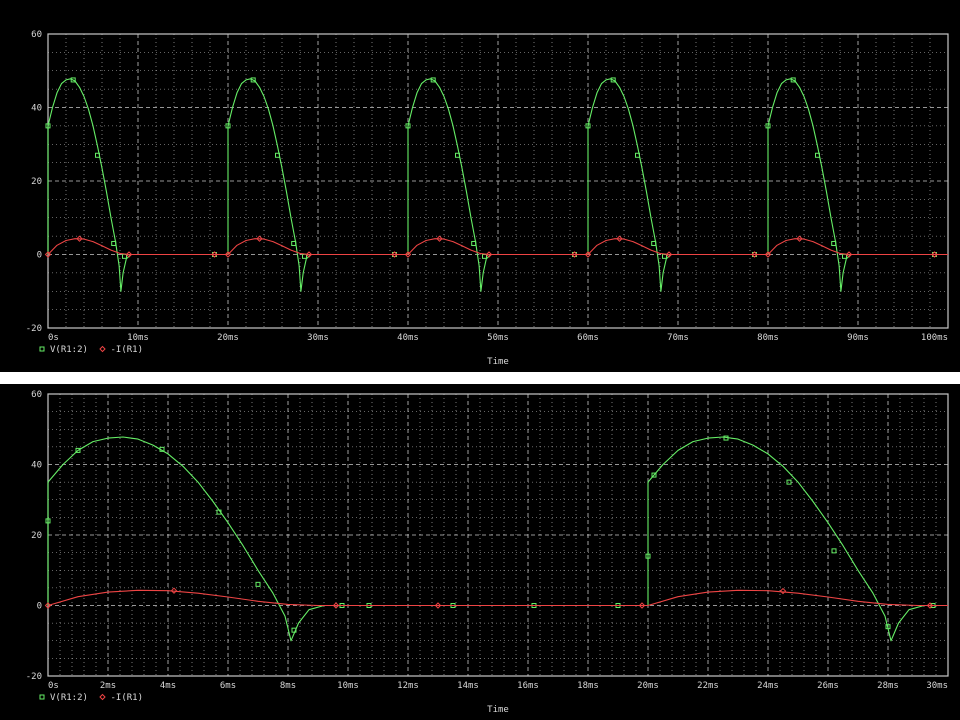 This screenshot has width=960, height=720. Describe the element at coordinates (934, 338) in the screenshot. I see `x-tick-label: 100ms` at that location.